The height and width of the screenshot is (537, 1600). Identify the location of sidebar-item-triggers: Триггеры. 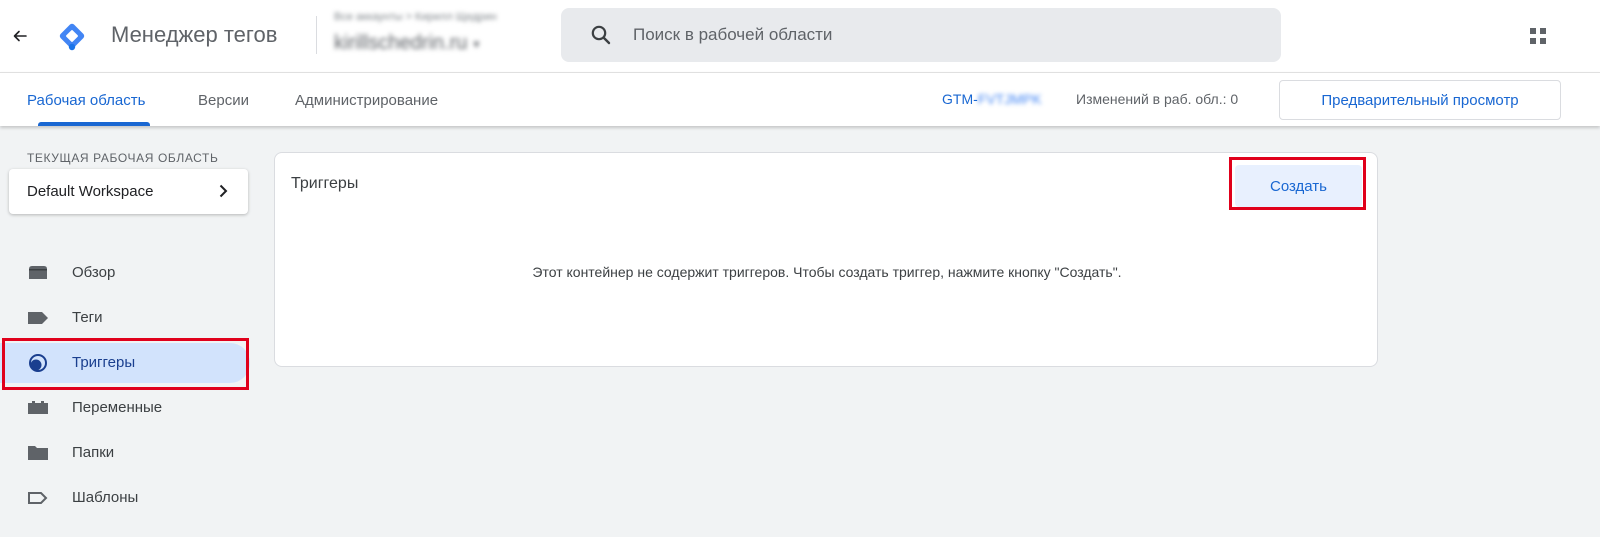
(125, 363).